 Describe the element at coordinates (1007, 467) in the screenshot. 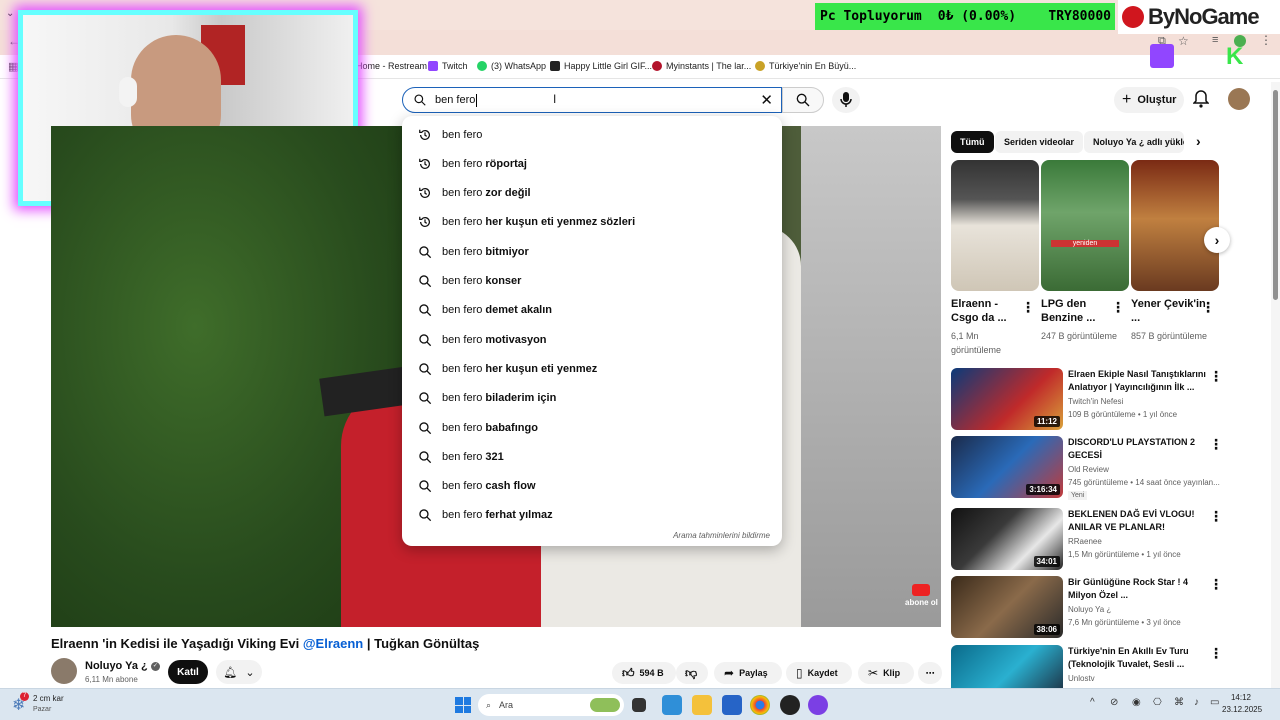

I see `video-thumbnail: 3:16:34` at that location.